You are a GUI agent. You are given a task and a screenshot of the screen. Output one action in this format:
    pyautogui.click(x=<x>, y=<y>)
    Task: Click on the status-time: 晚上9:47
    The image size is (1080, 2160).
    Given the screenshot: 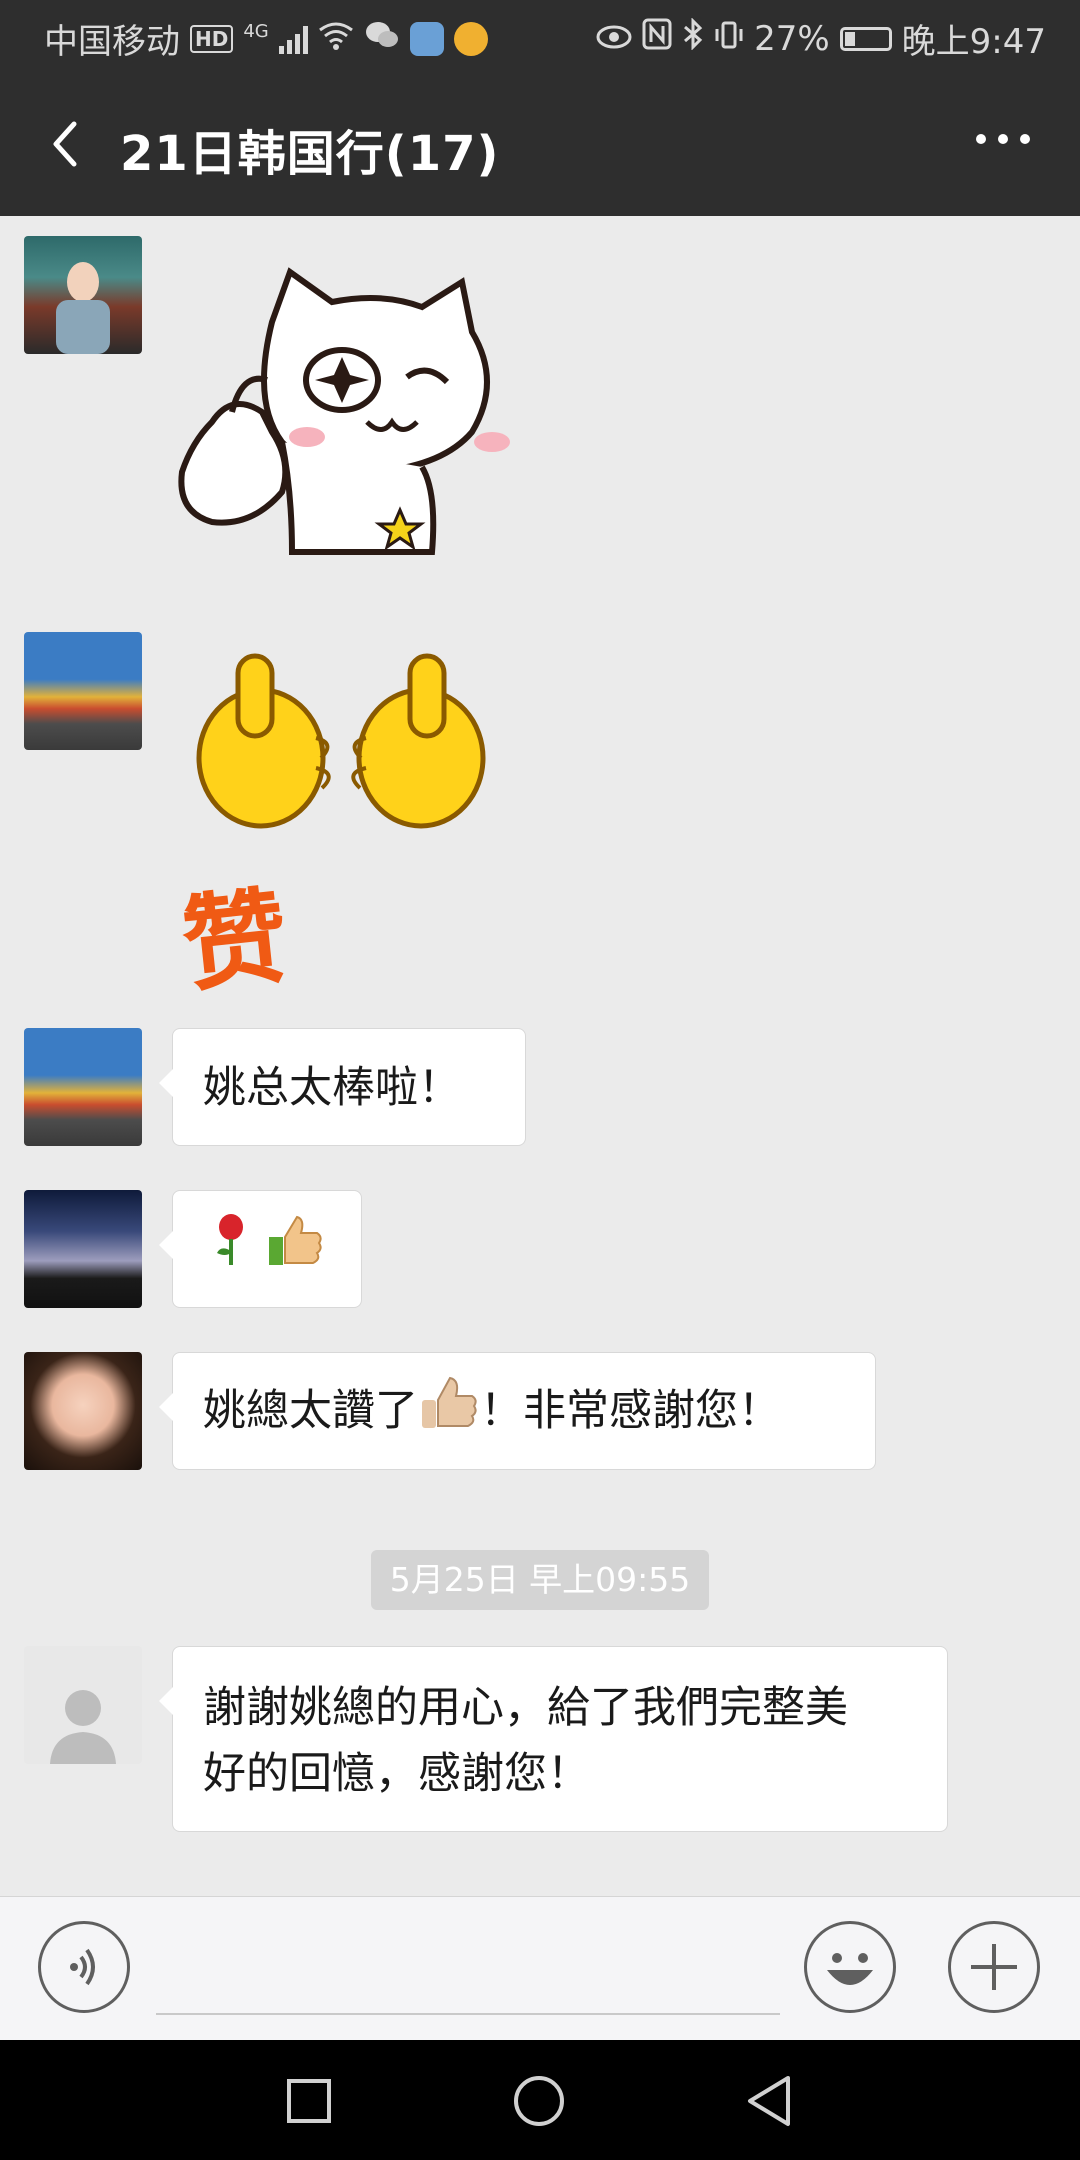 What is the action you would take?
    pyautogui.click(x=973, y=42)
    